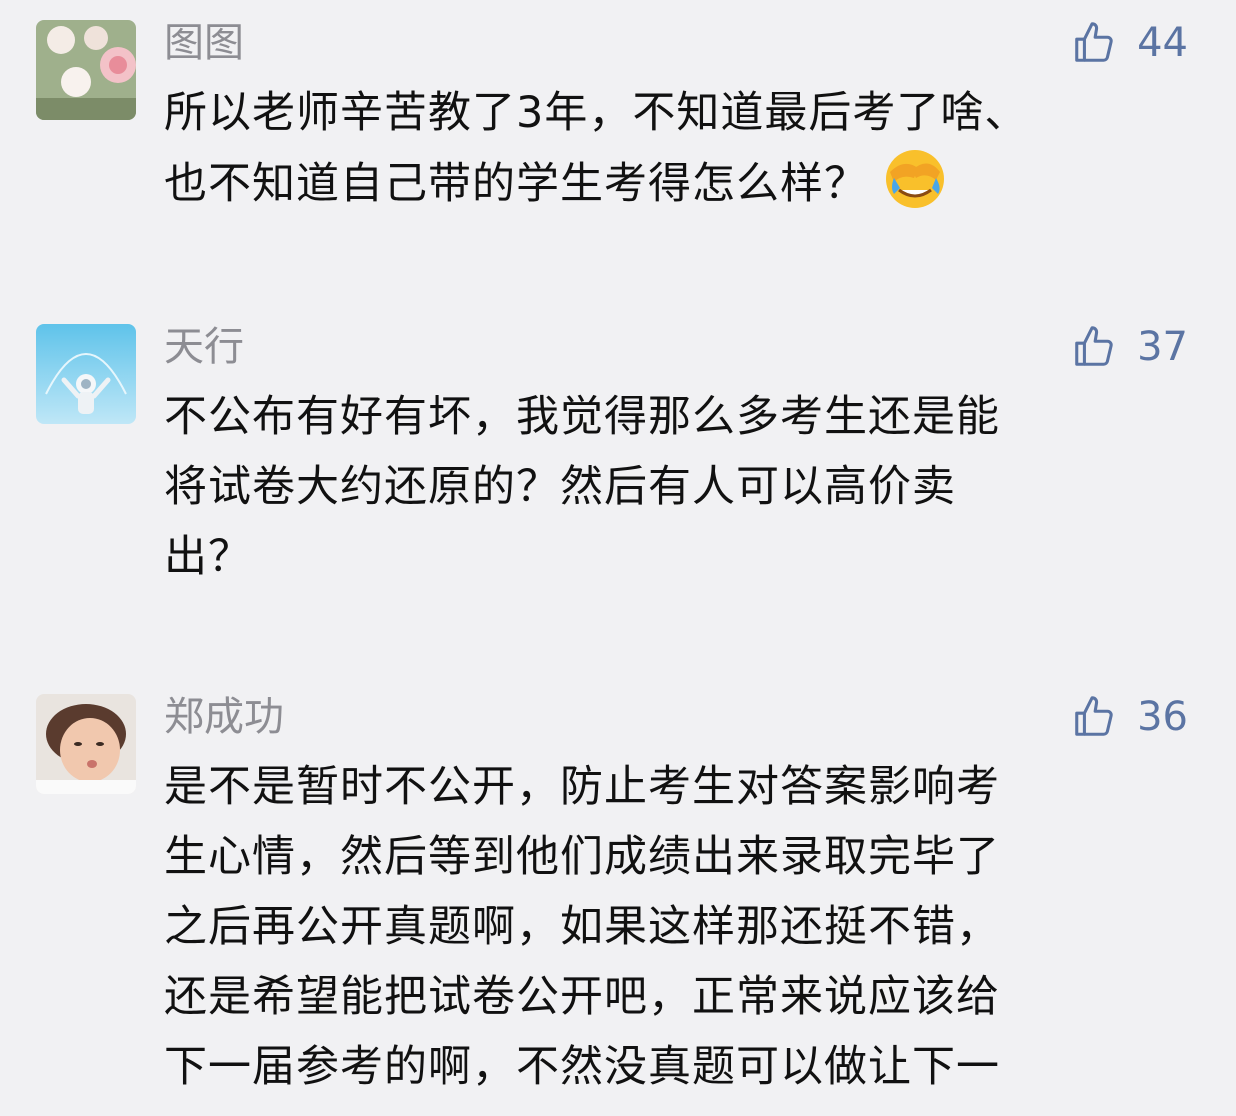 This screenshot has height=1116, width=1236. What do you see at coordinates (1129, 347) in the screenshot?
I see `like-button: 37` at bounding box center [1129, 347].